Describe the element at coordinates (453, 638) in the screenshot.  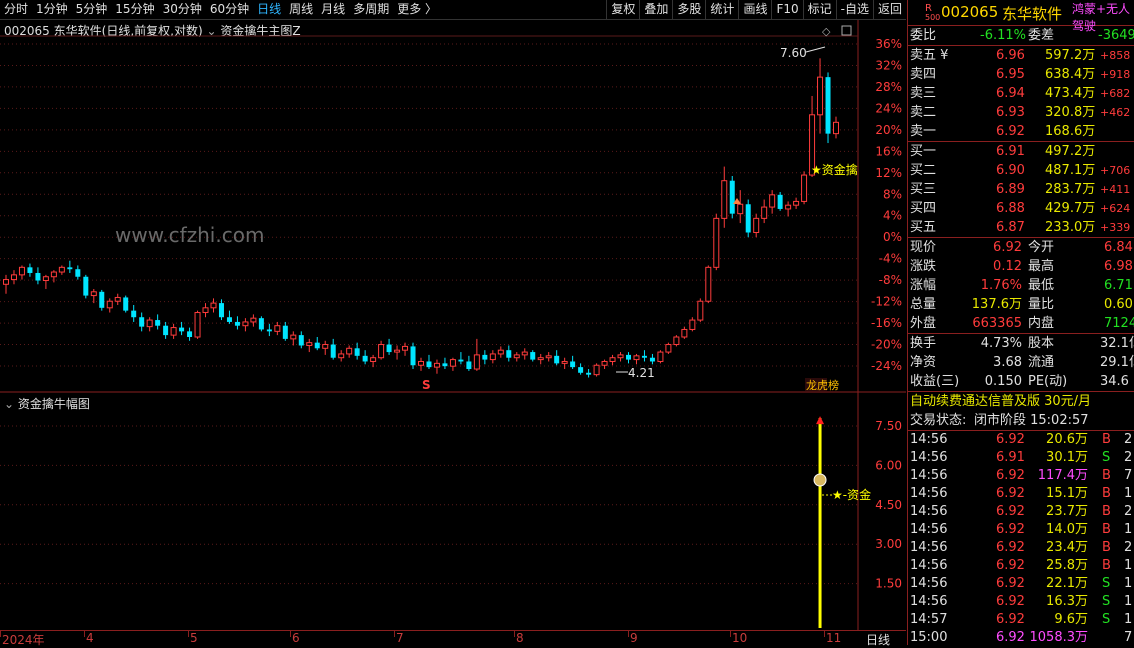
I see `x-axis: 2024年 4 5 6 7 8 9 10 11 日线` at that location.